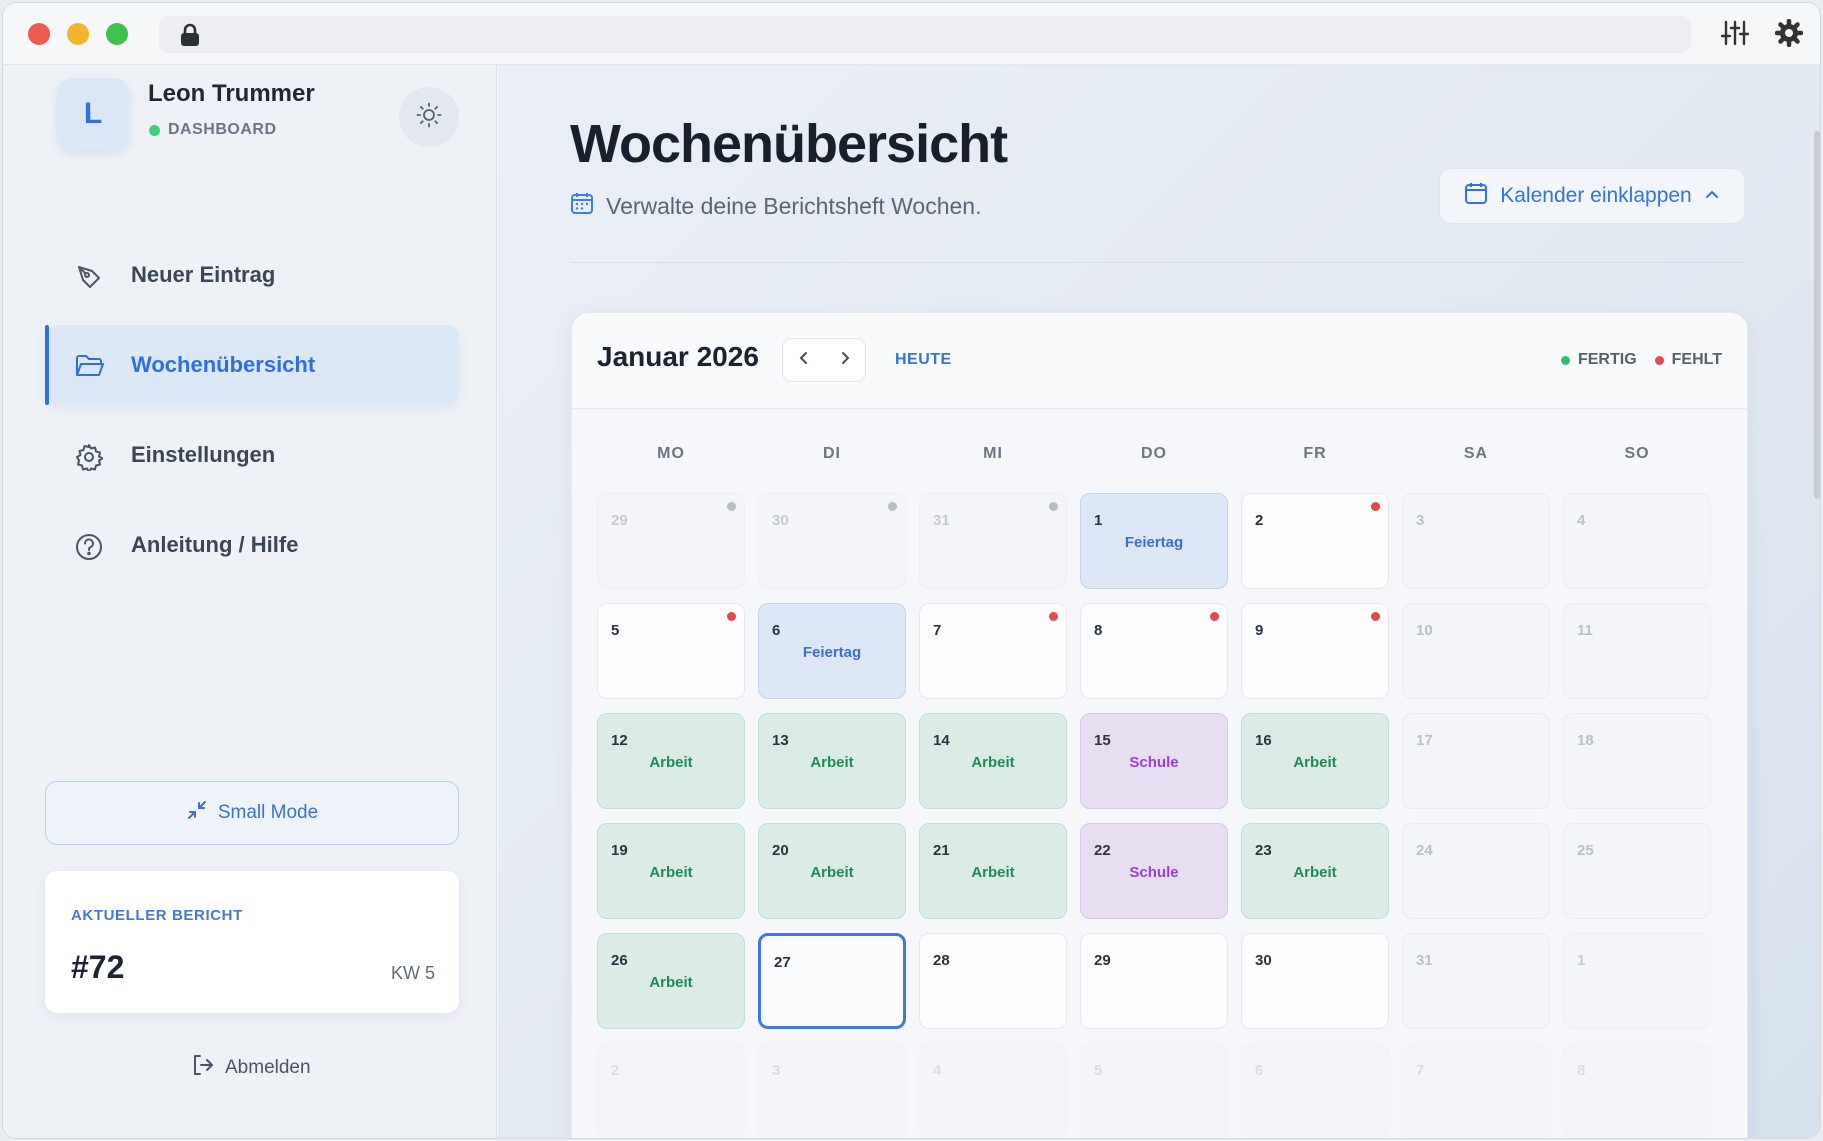 Image resolution: width=1823 pixels, height=1141 pixels. I want to click on sidebar-item-label: Wochenübersicht, so click(223, 364).